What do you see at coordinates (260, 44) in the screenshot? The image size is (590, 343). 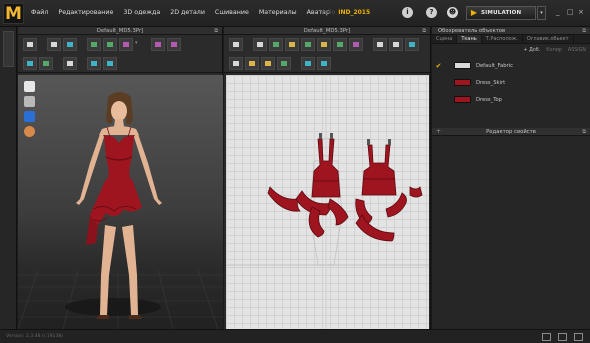 I see `edit-point-icon` at bounding box center [260, 44].